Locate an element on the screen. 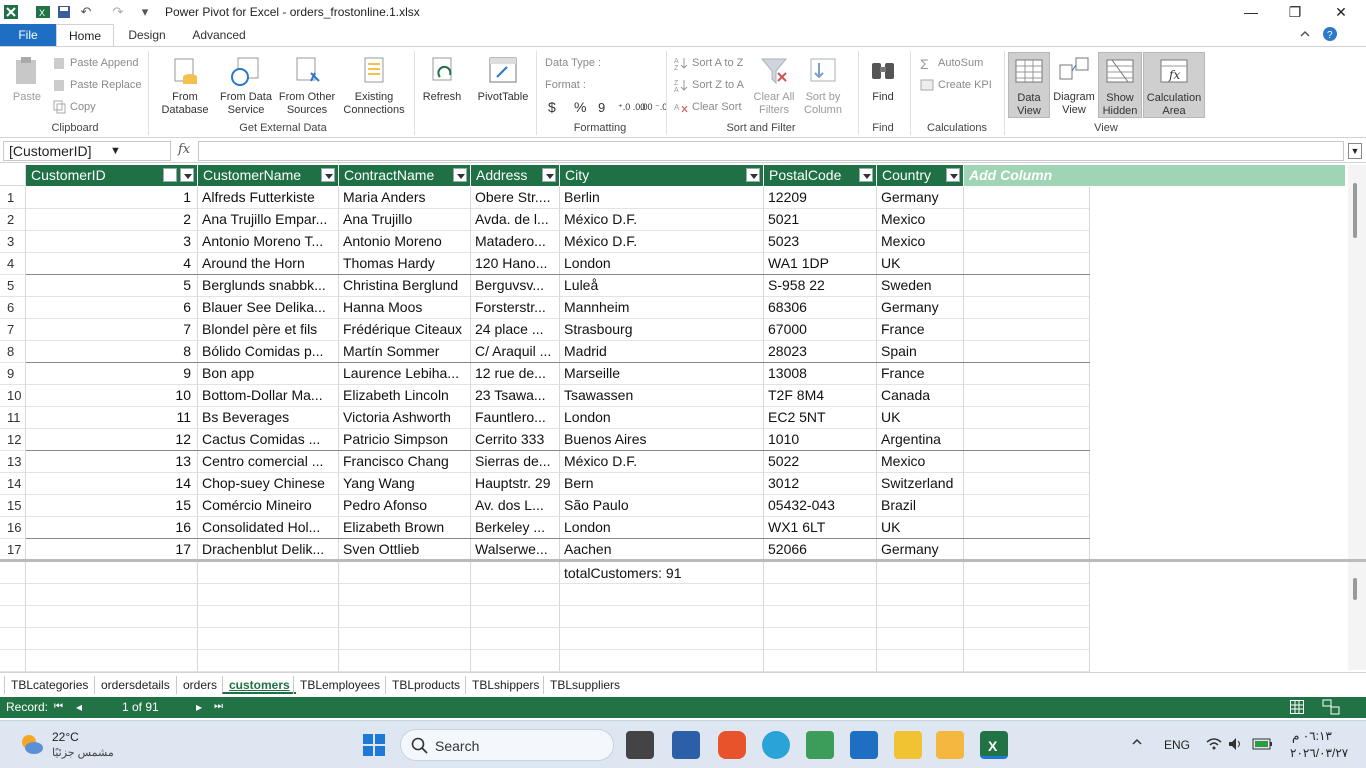  table-cell: Hanna Moos is located at coordinates (405, 308).